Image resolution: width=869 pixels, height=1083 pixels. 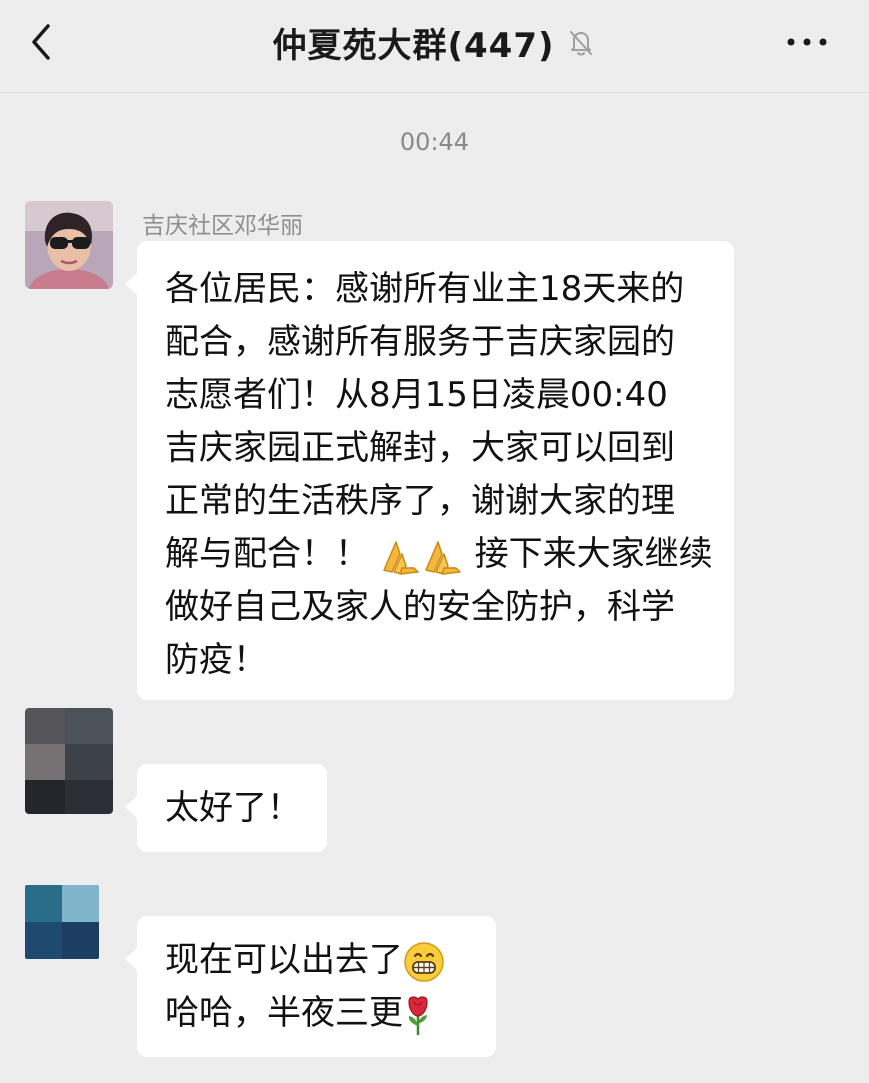 I want to click on message-line: 配合，感谢所有服务于吉庆家园的, so click(x=420, y=342).